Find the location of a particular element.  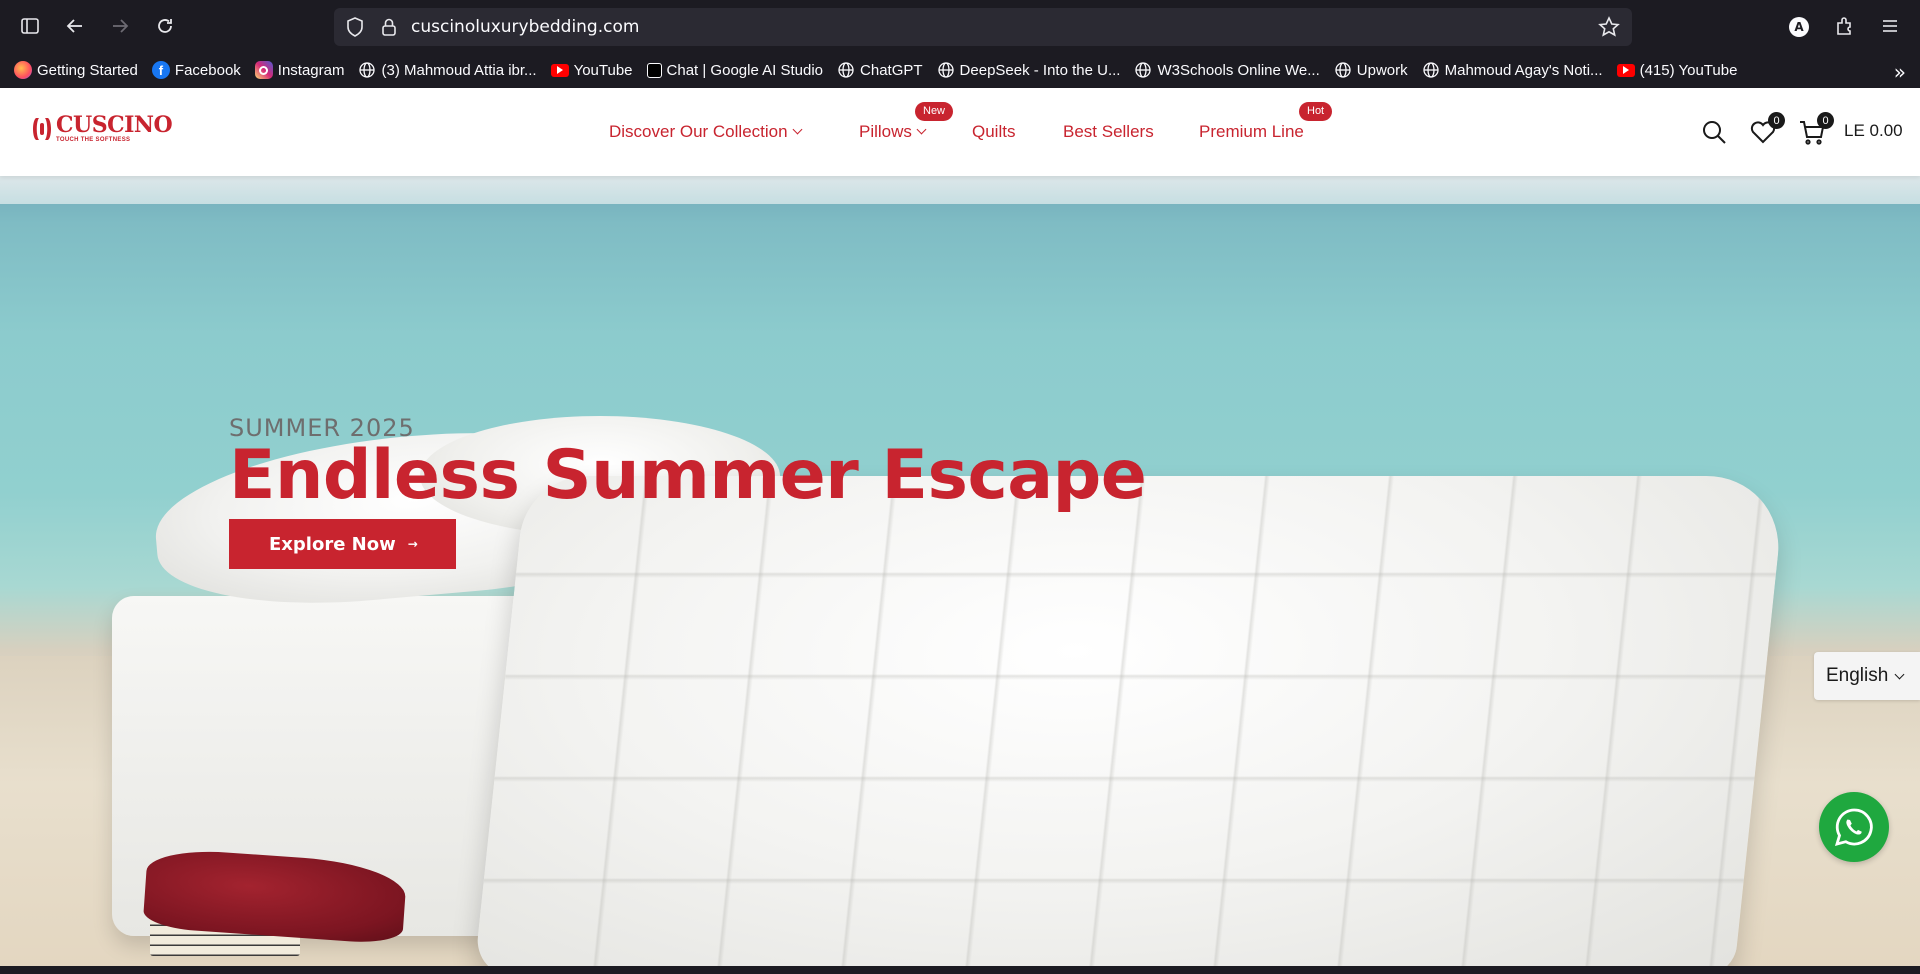

nav-pillows: Pillows New is located at coordinates (906, 122).